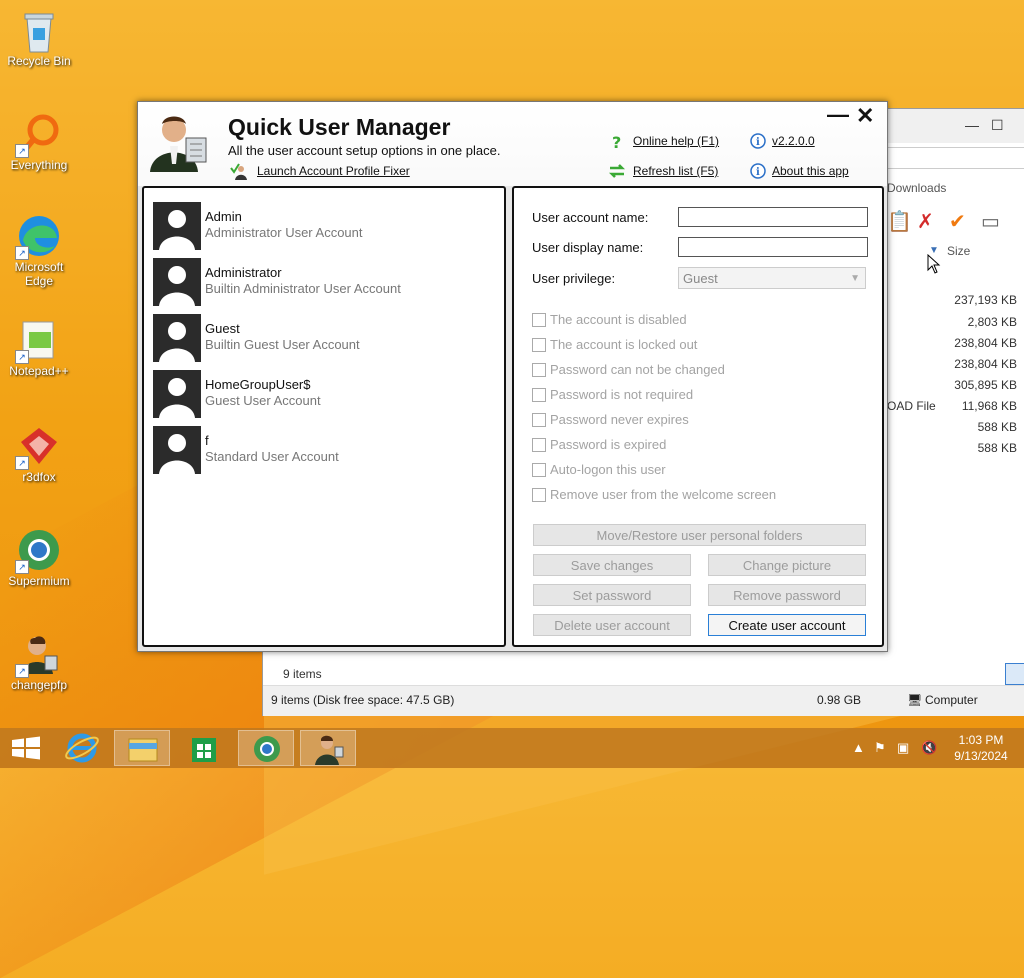 The height and width of the screenshot is (978, 1024). I want to click on desktop-icon-changepfp: ↗ changepfp, so click(39, 662).